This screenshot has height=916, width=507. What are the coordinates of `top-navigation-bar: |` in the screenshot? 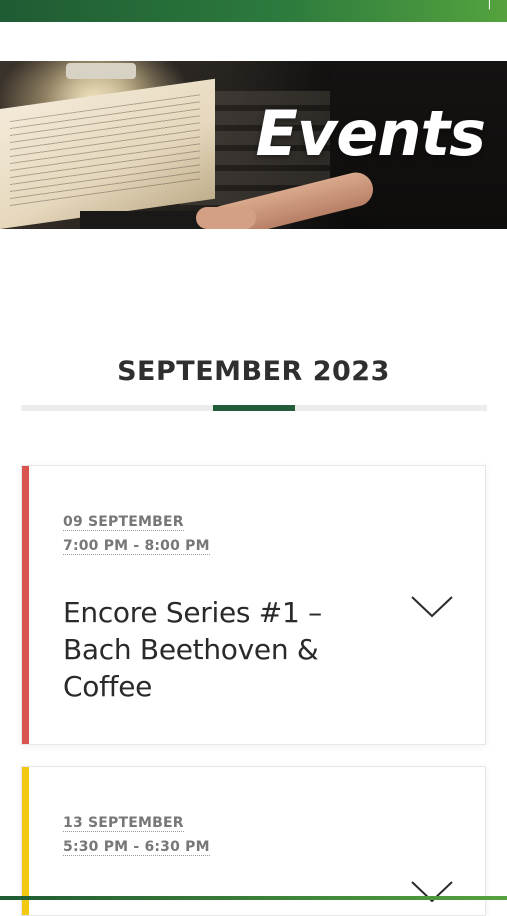 It's located at (253, 11).